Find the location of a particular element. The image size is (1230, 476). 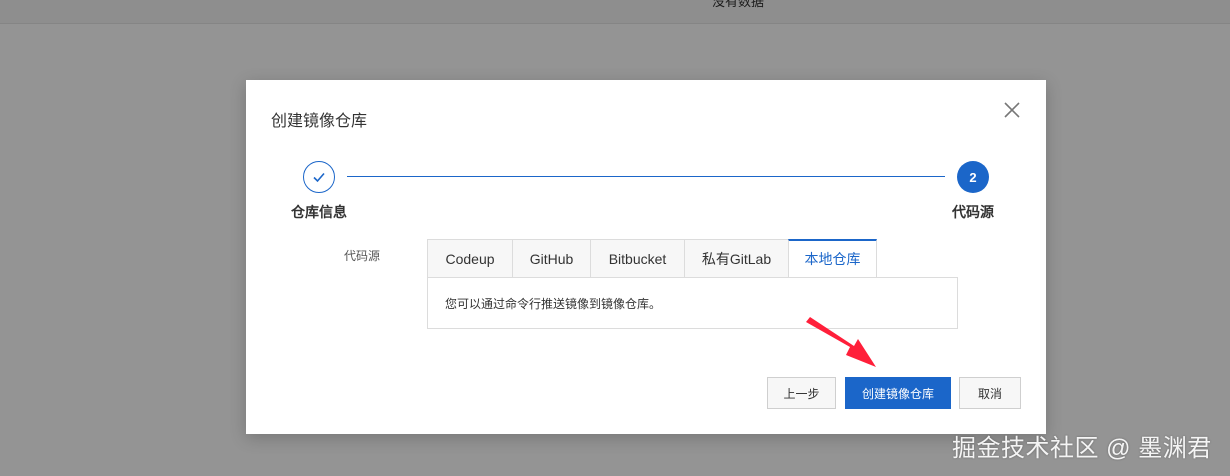

step-1-circle is located at coordinates (319, 177).